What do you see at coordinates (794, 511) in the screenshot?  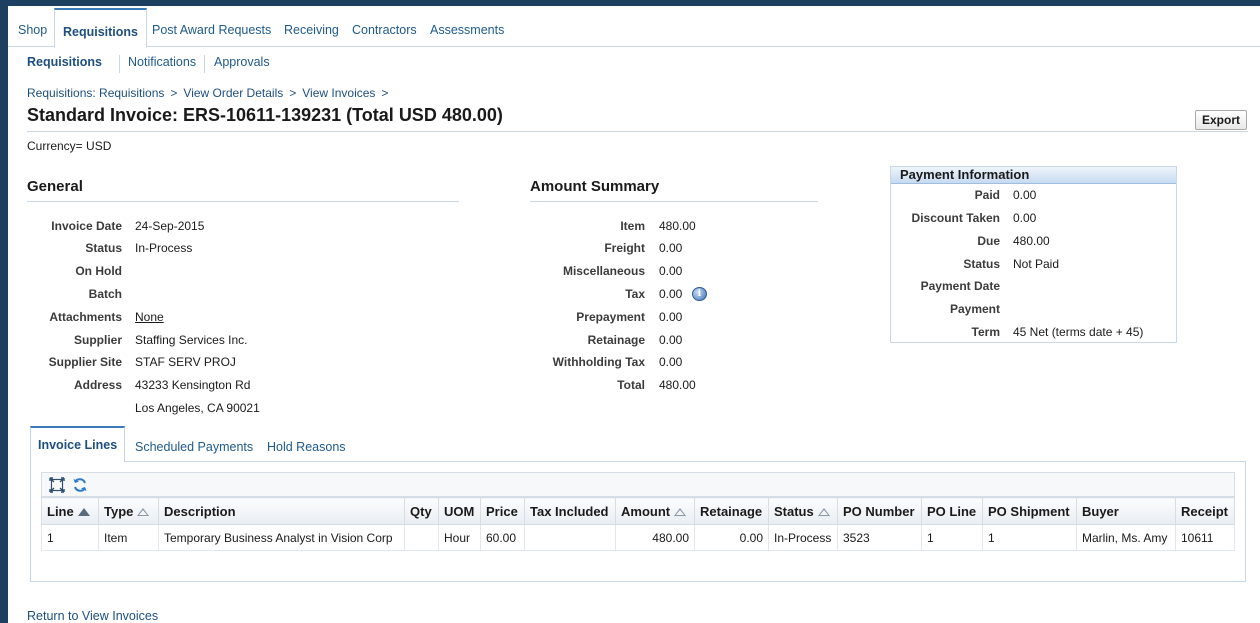 I see `column-header-label: Status` at bounding box center [794, 511].